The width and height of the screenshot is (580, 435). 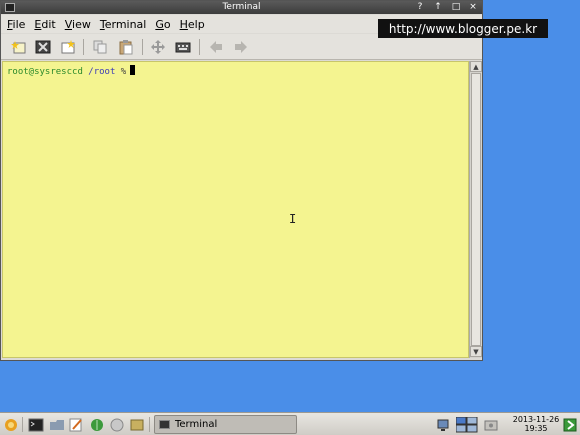 What do you see at coordinates (133, 70) in the screenshot?
I see `text-cursor` at bounding box center [133, 70].